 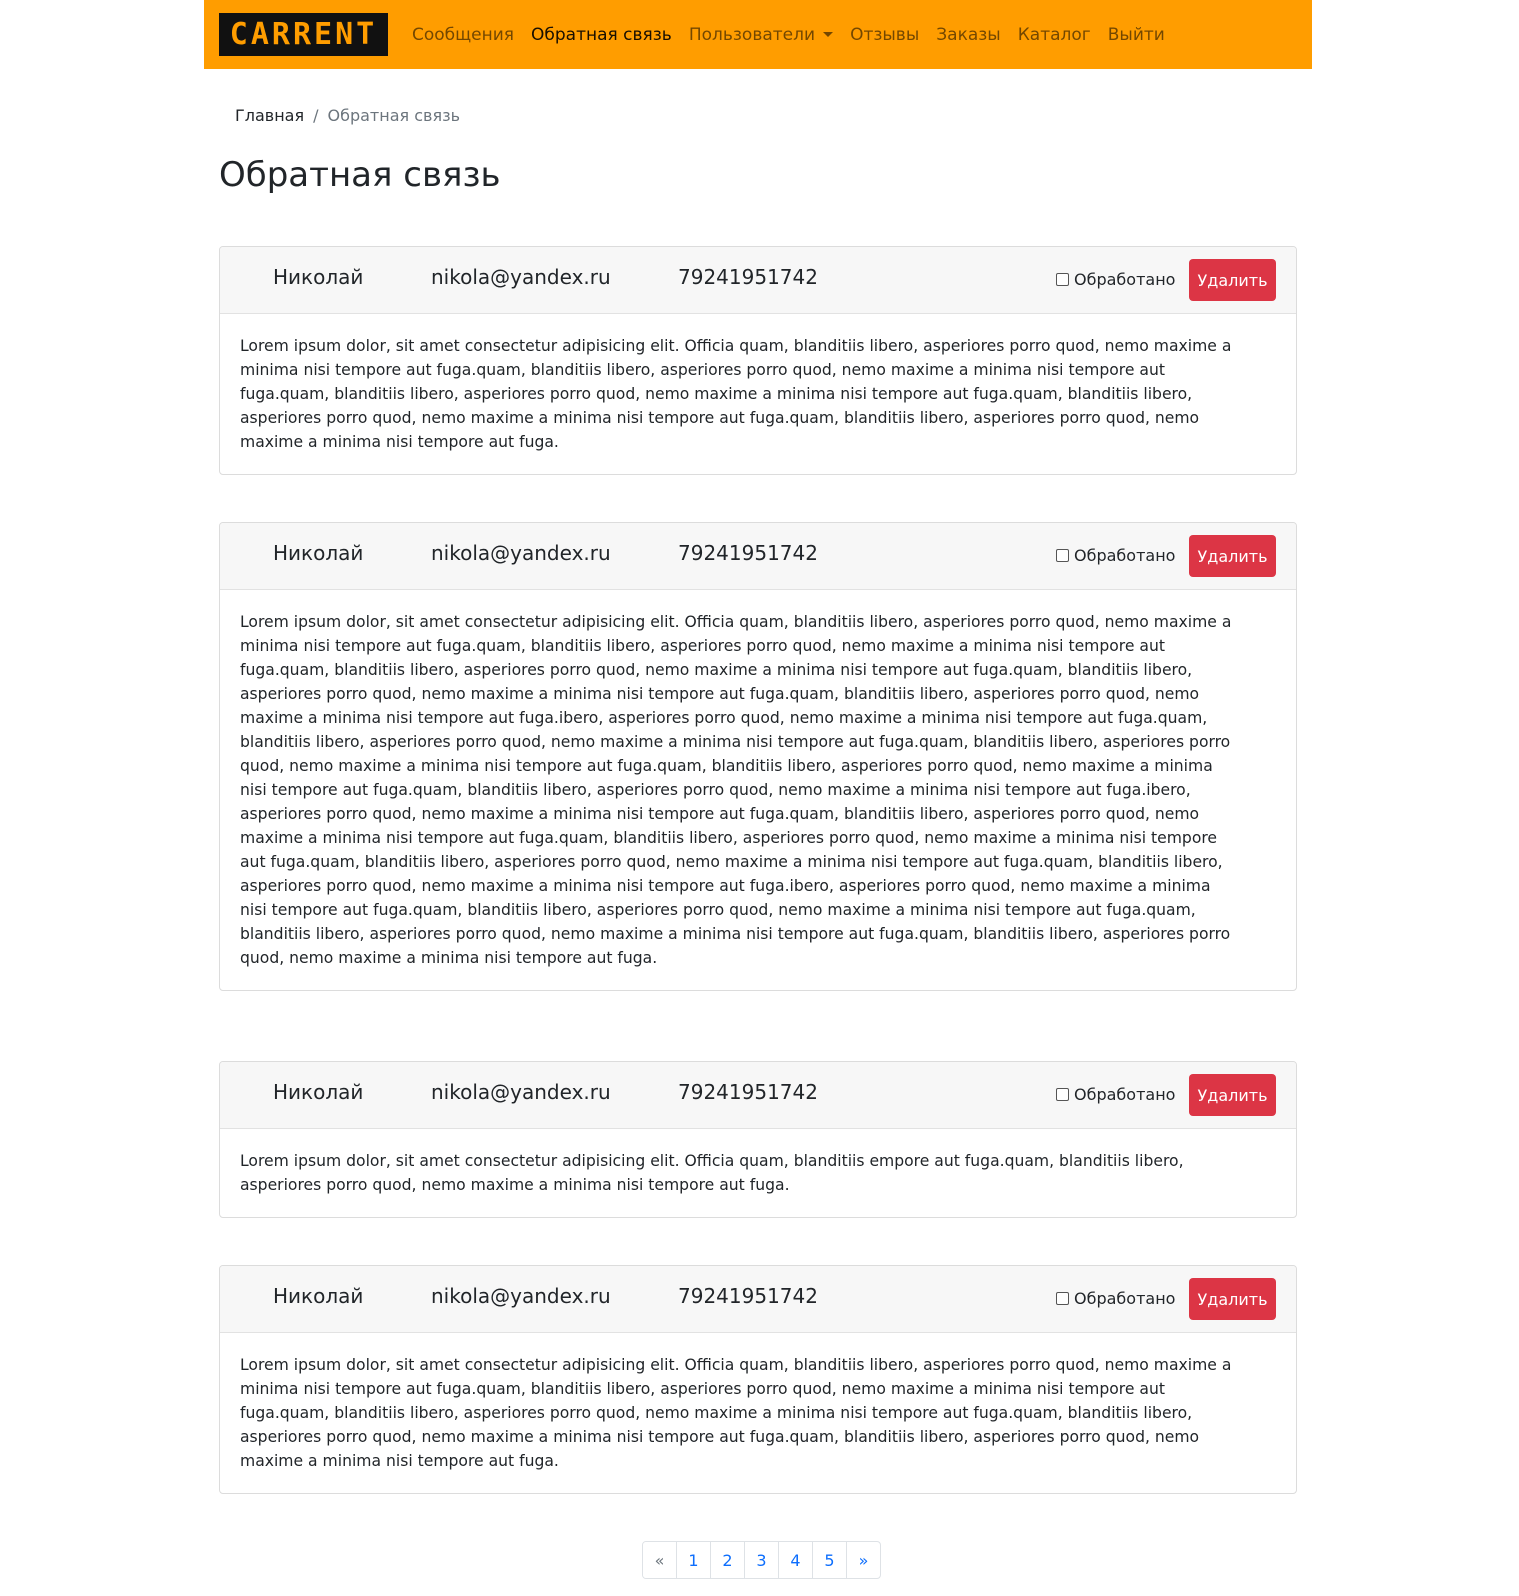 I want to click on pagination-page-4: 4, so click(x=796, y=1560).